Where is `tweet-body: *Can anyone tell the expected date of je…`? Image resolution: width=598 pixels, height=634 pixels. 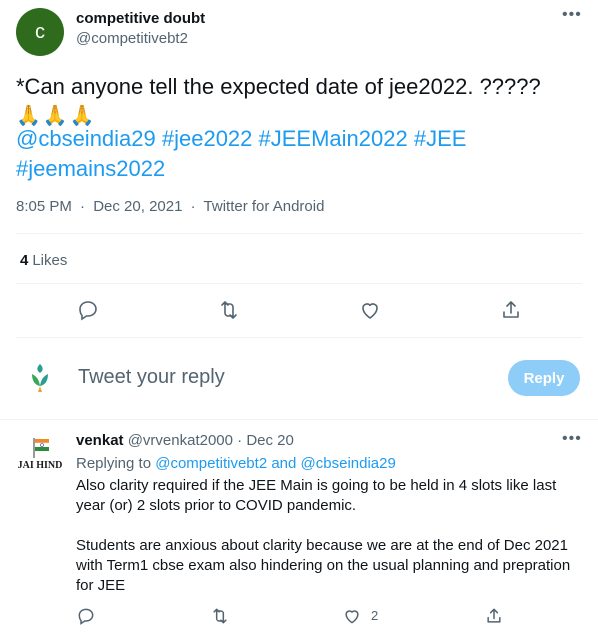 tweet-body: *Can anyone tell the expected date of je… is located at coordinates (278, 86).